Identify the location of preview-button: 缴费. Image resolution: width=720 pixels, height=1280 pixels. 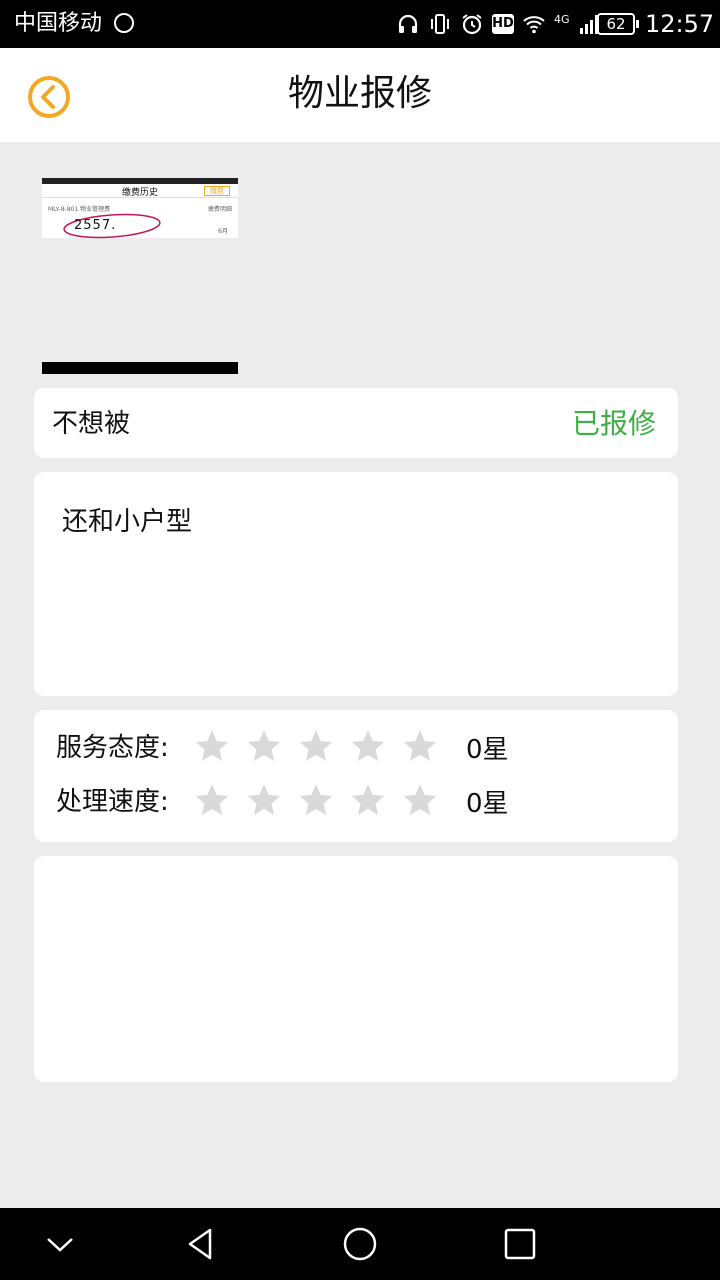
(217, 191).